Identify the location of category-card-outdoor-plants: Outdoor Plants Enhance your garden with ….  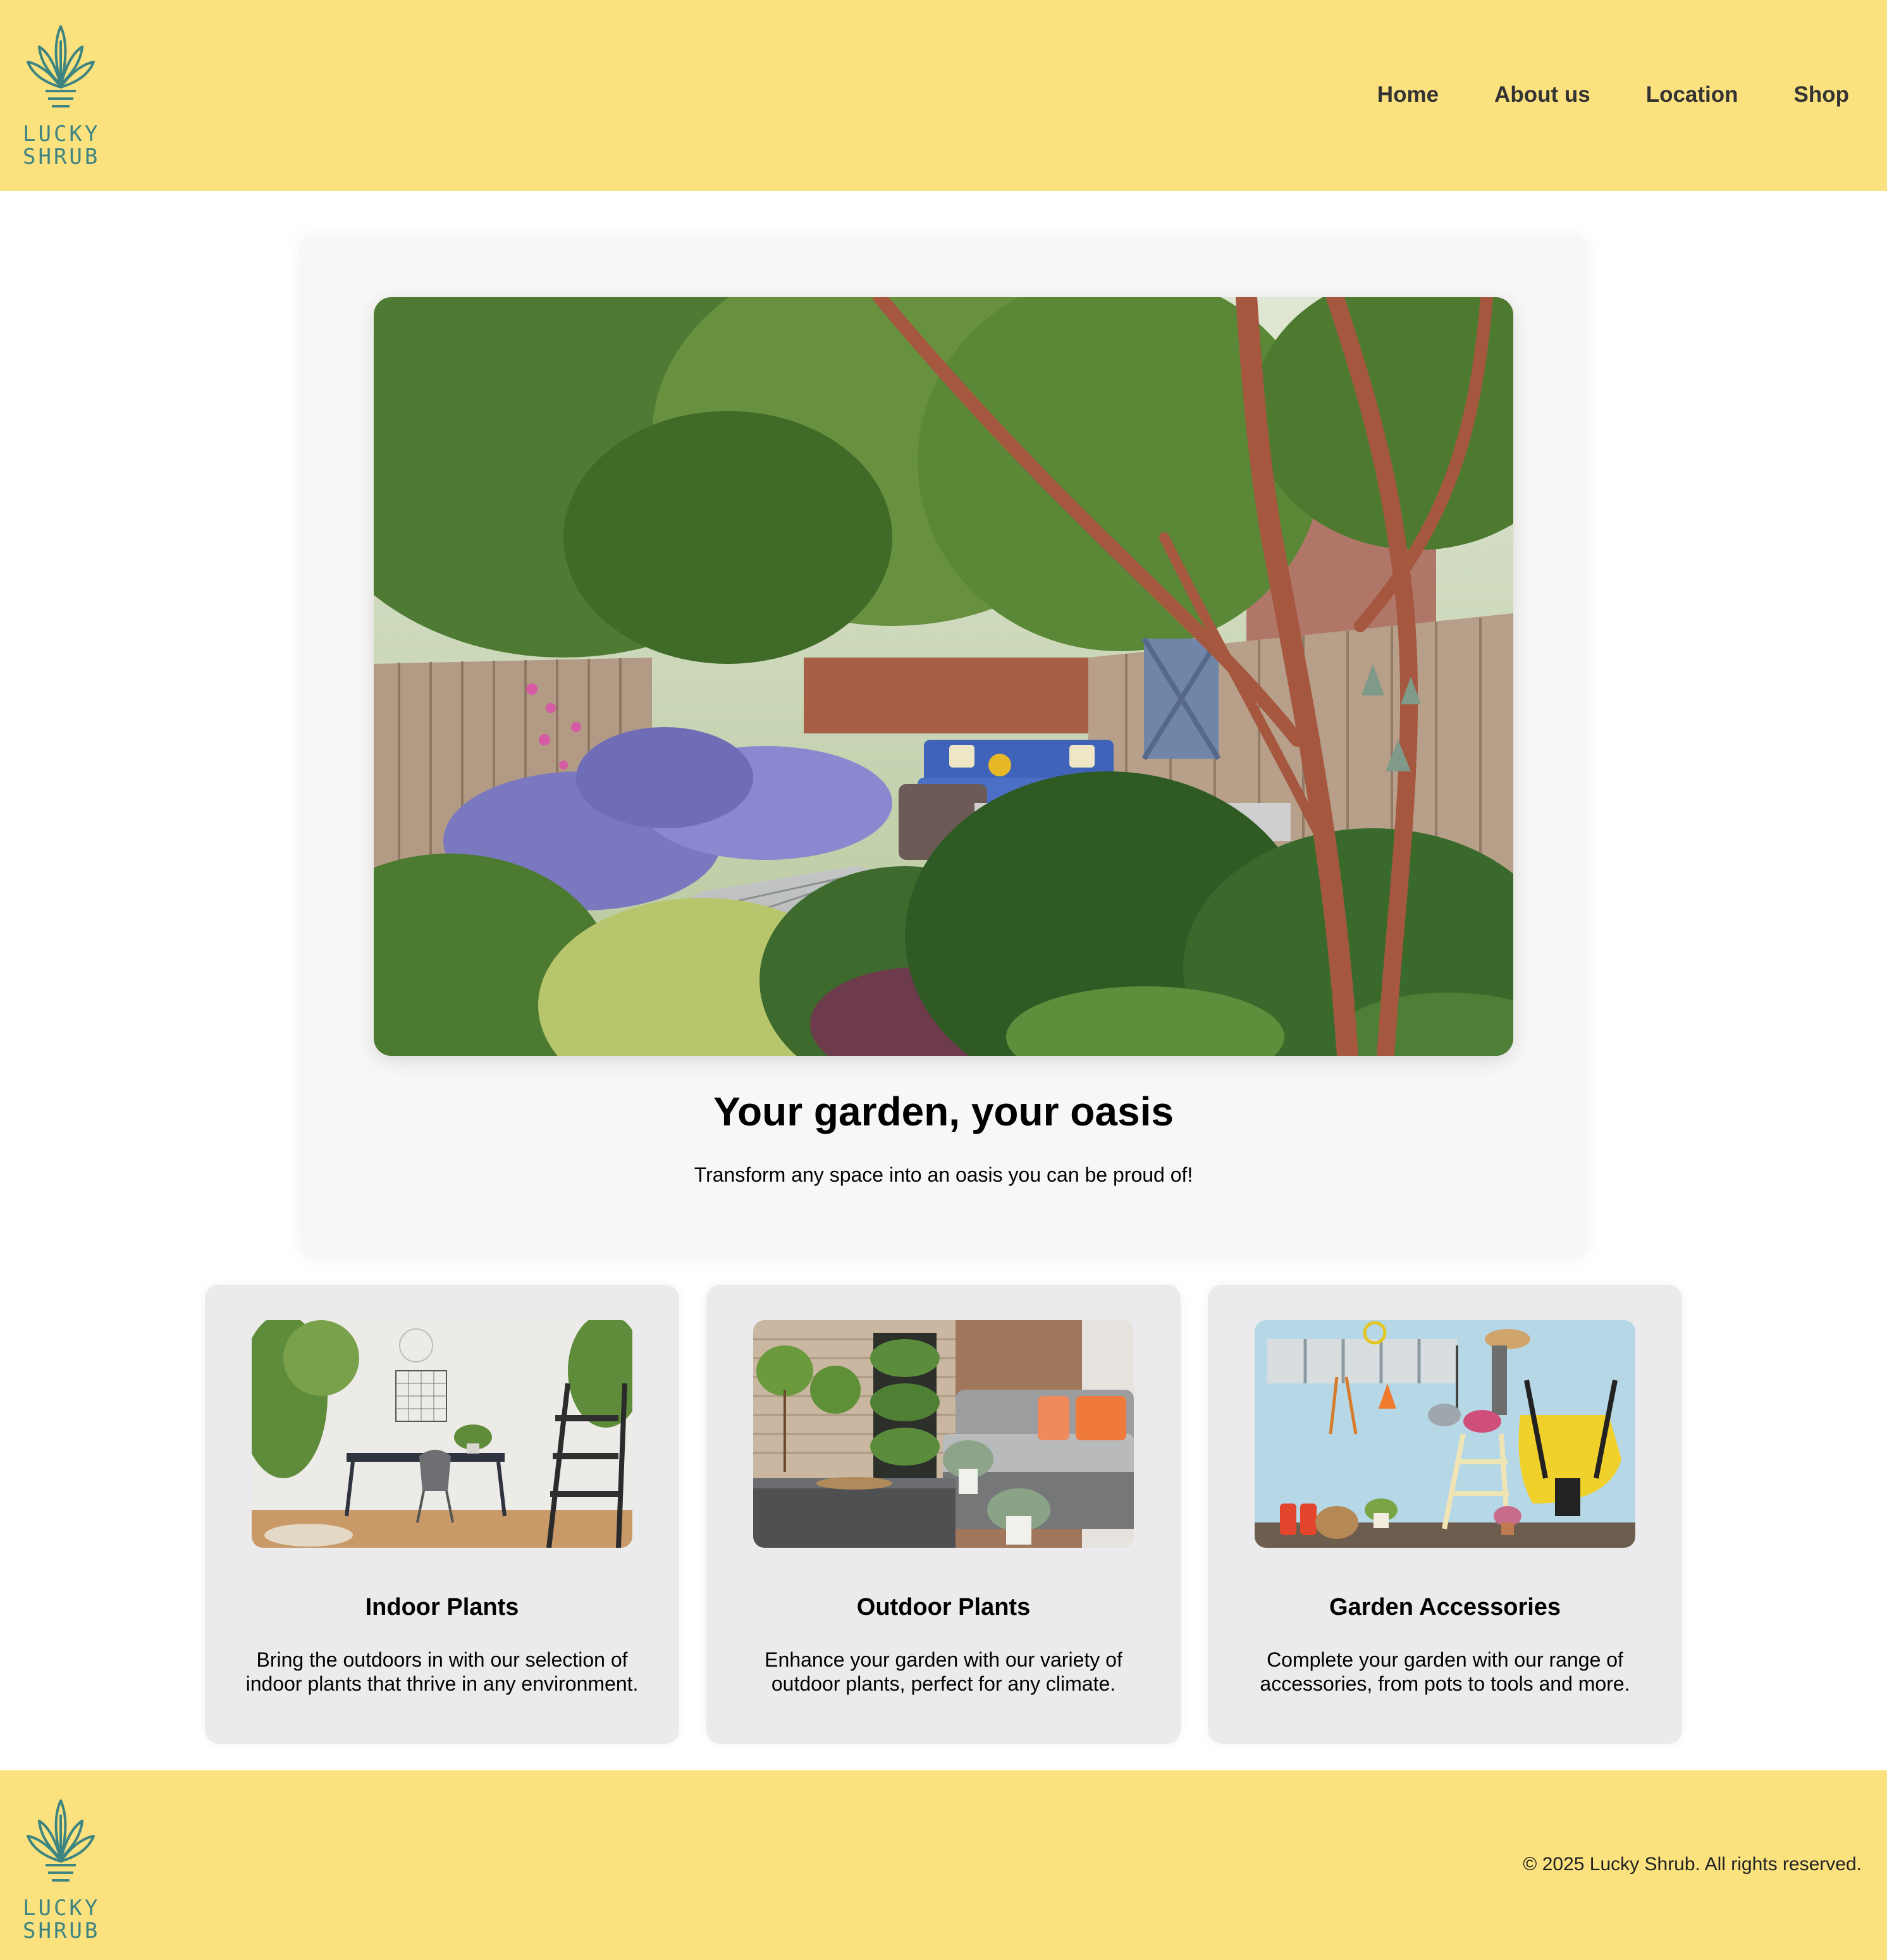
(943, 1514).